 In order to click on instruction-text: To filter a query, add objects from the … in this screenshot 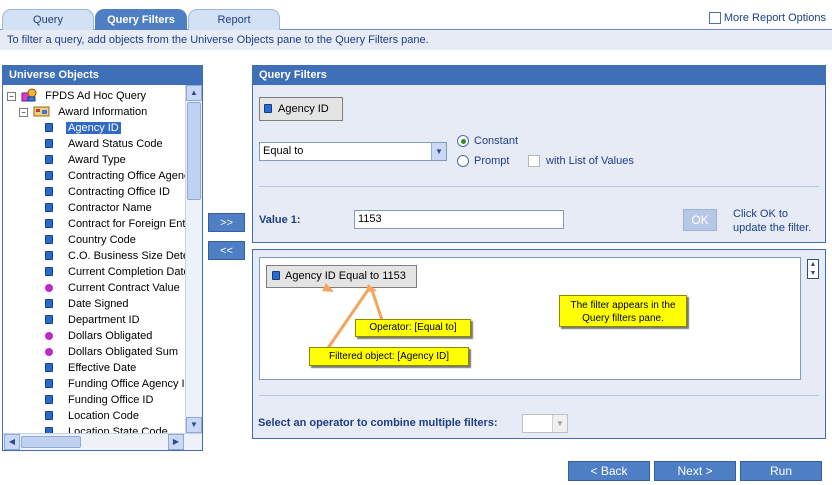, I will do `click(416, 40)`.